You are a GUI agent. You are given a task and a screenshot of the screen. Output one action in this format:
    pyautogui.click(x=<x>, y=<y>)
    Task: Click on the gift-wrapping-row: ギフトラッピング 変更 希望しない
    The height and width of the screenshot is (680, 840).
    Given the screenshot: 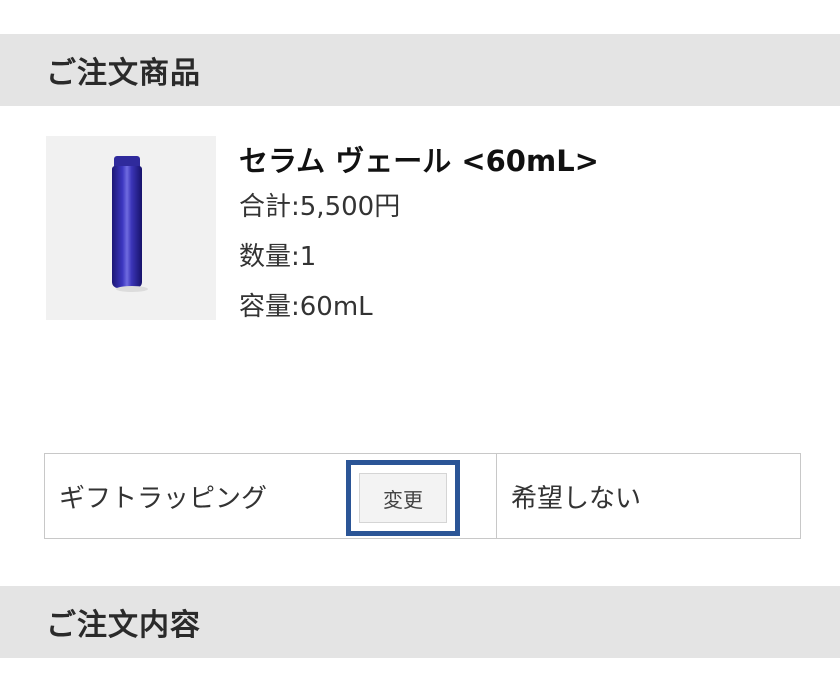 What is the action you would take?
    pyautogui.click(x=422, y=496)
    